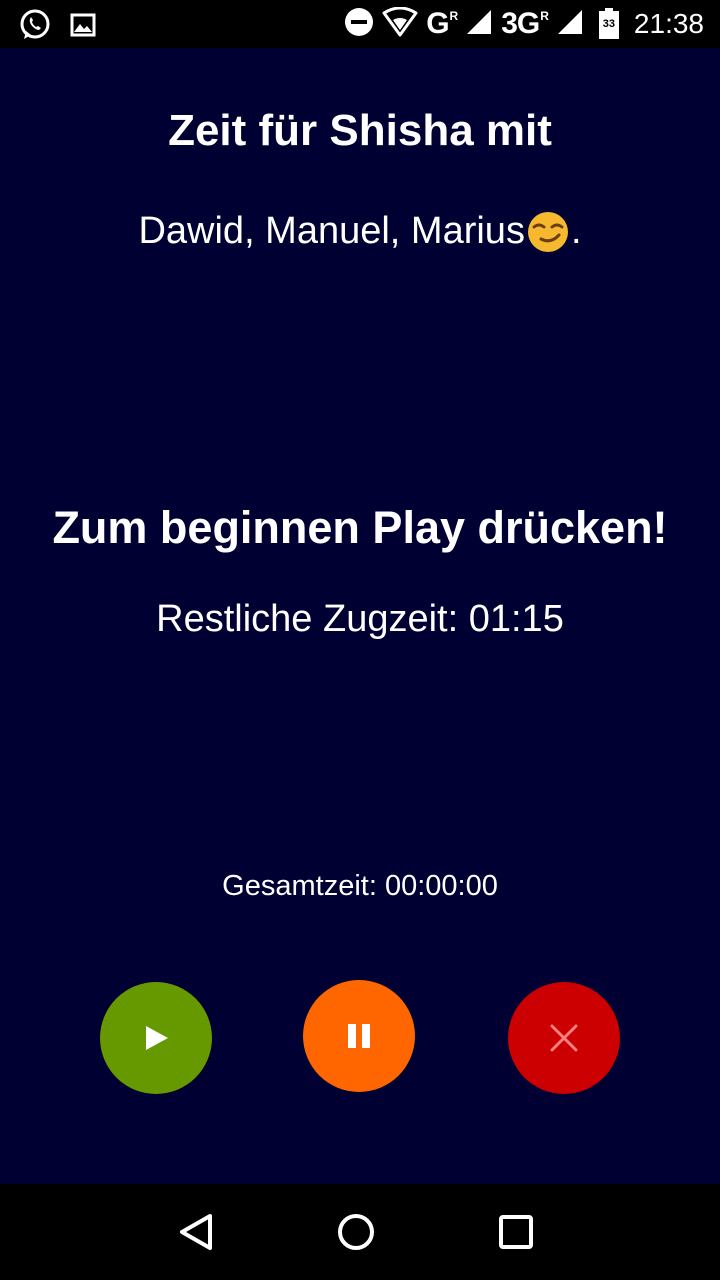 Image resolution: width=720 pixels, height=1280 pixels. I want to click on pause-button, so click(359, 1036).